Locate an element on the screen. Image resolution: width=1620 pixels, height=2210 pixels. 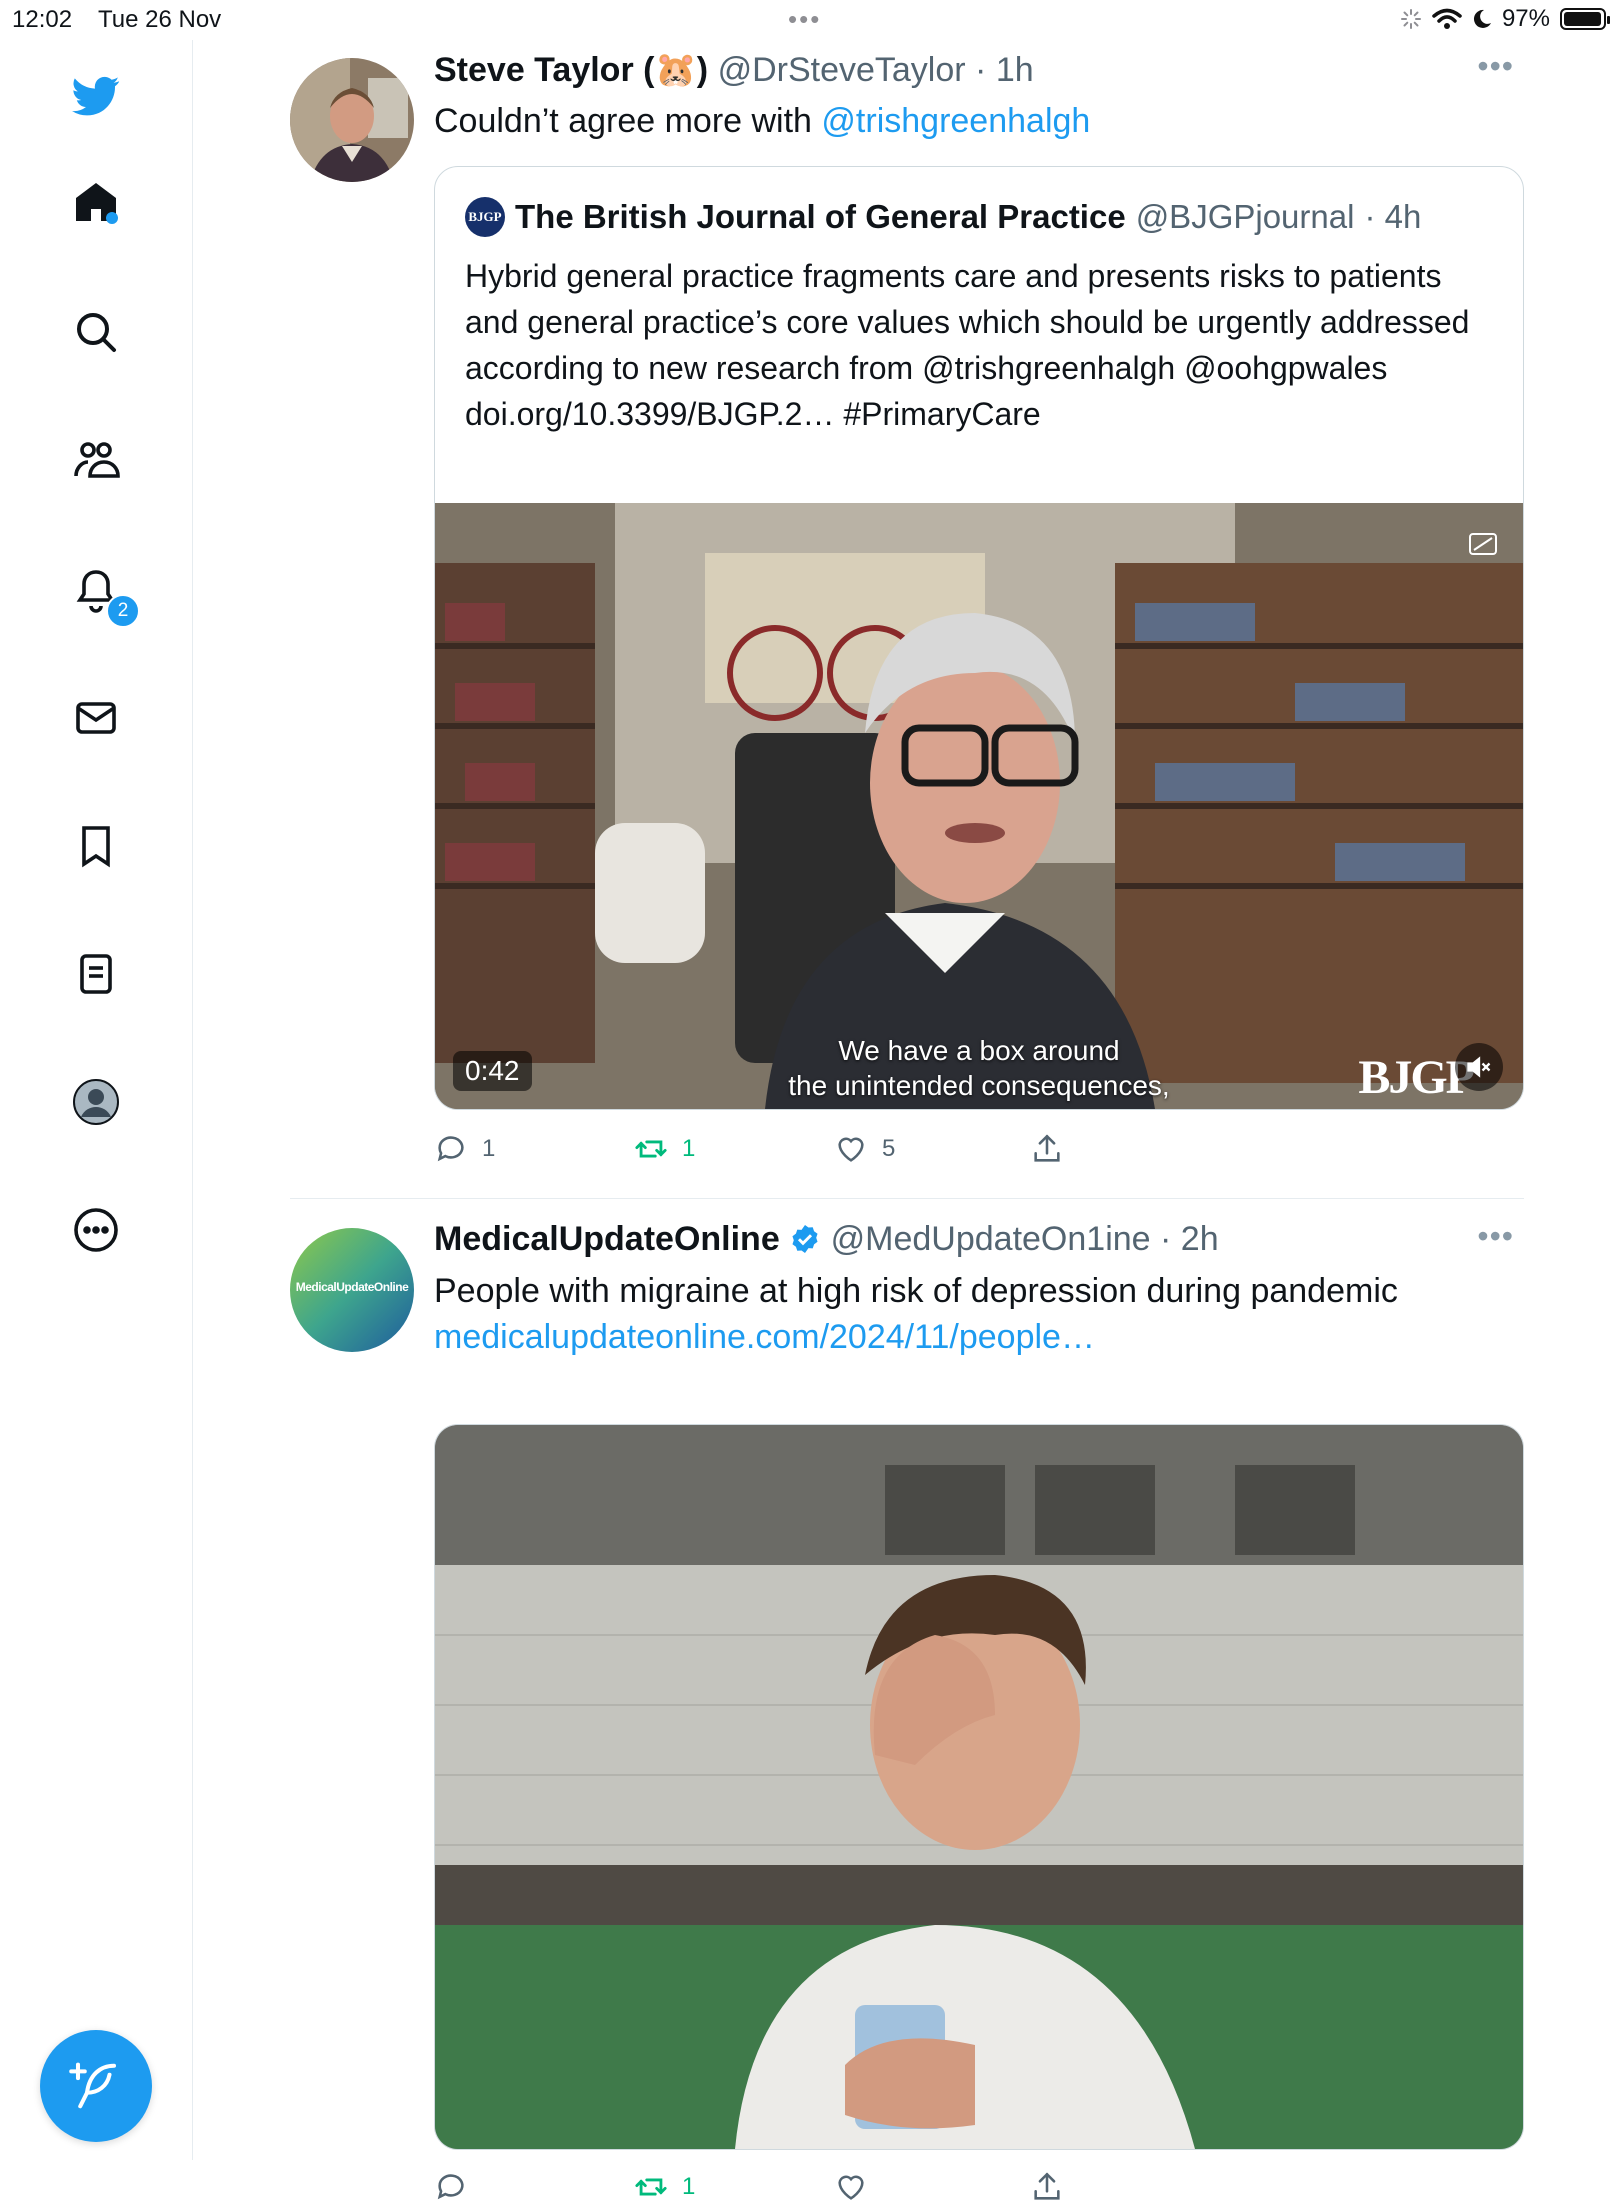
tweet-time: · 2h is located at coordinates (1189, 1239).